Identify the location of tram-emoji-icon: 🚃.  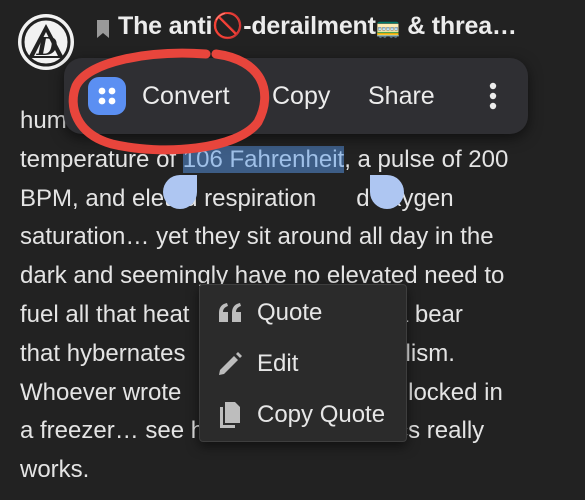
(388, 28).